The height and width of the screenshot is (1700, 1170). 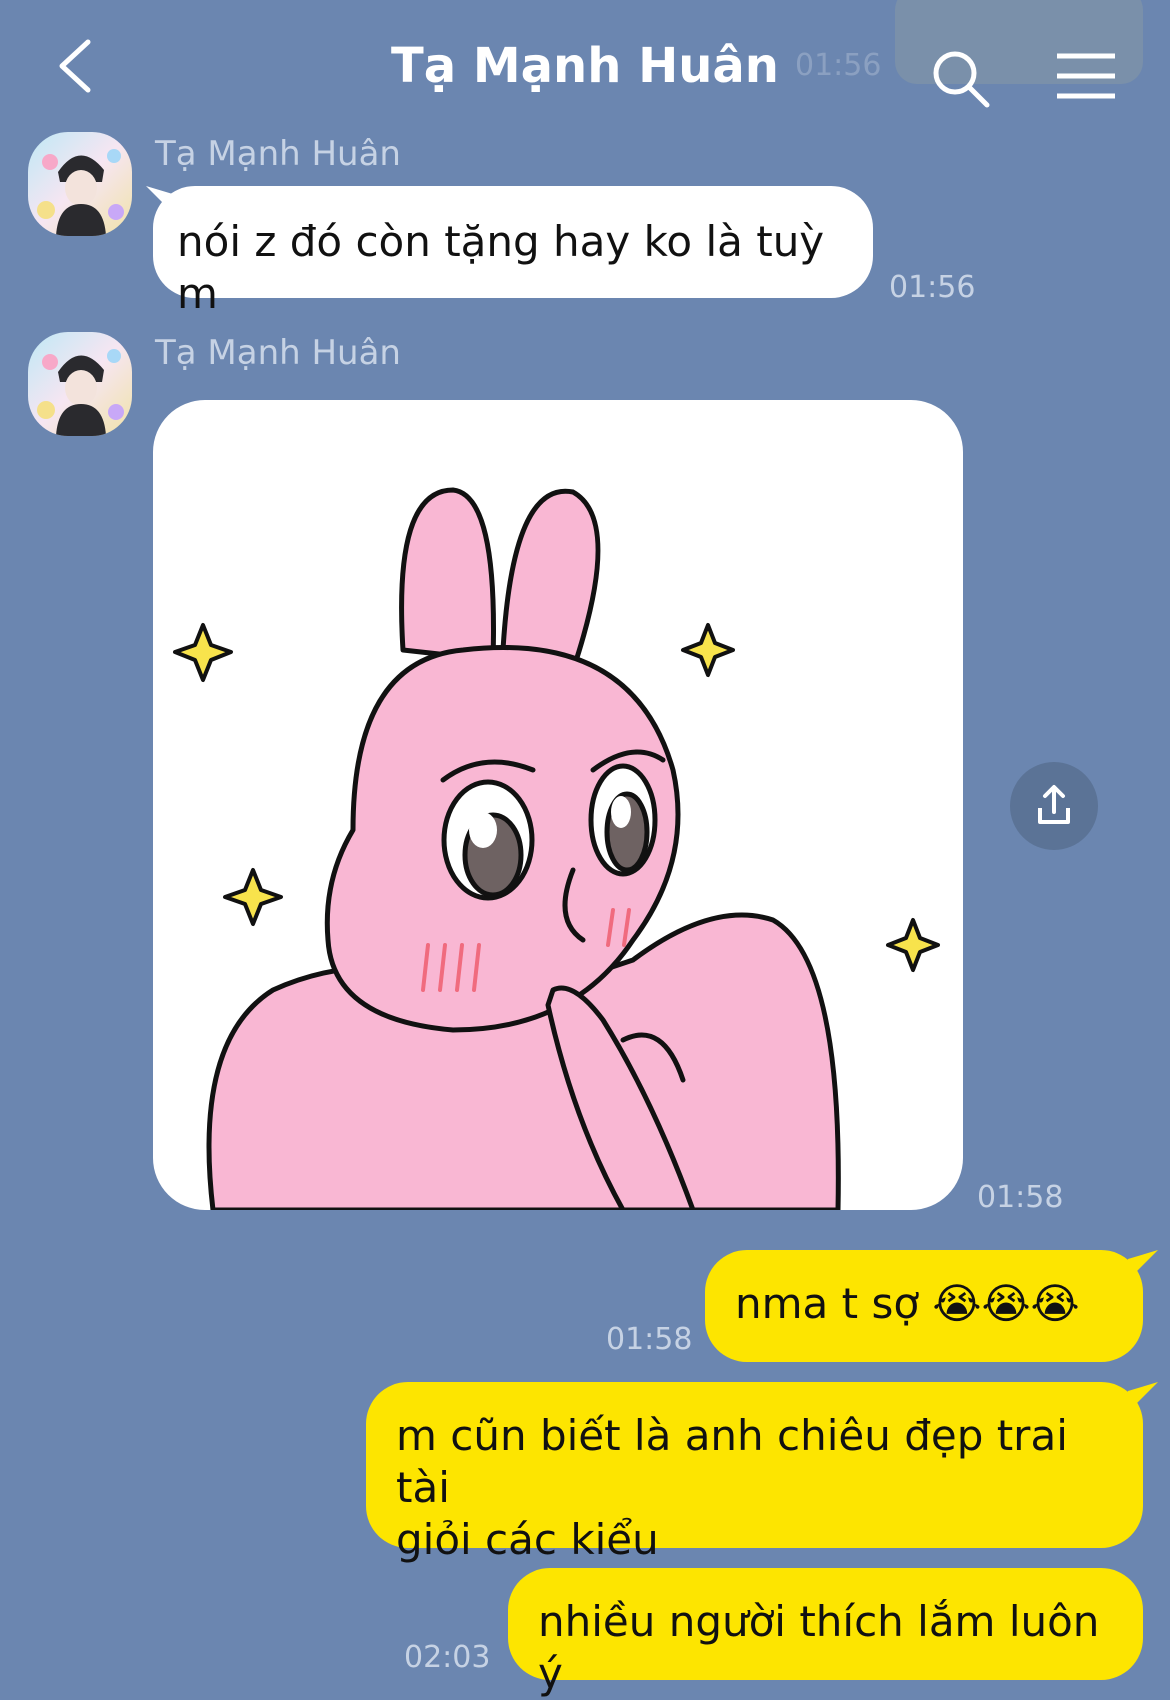 What do you see at coordinates (501, 267) in the screenshot?
I see `message-text: nói z đó còn tặng hay ko là tuỳ m` at bounding box center [501, 267].